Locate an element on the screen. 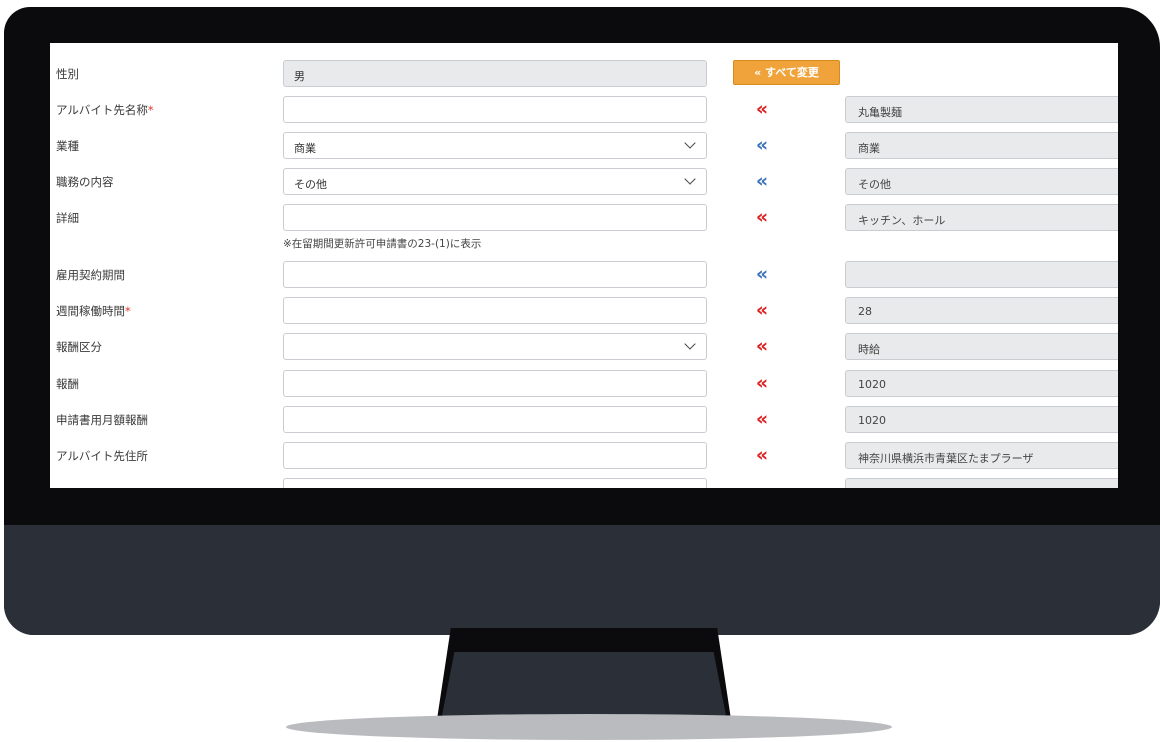 The image size is (1160, 742). form-row-pay-type: 報酬区分 « 時給 is located at coordinates (584, 347).